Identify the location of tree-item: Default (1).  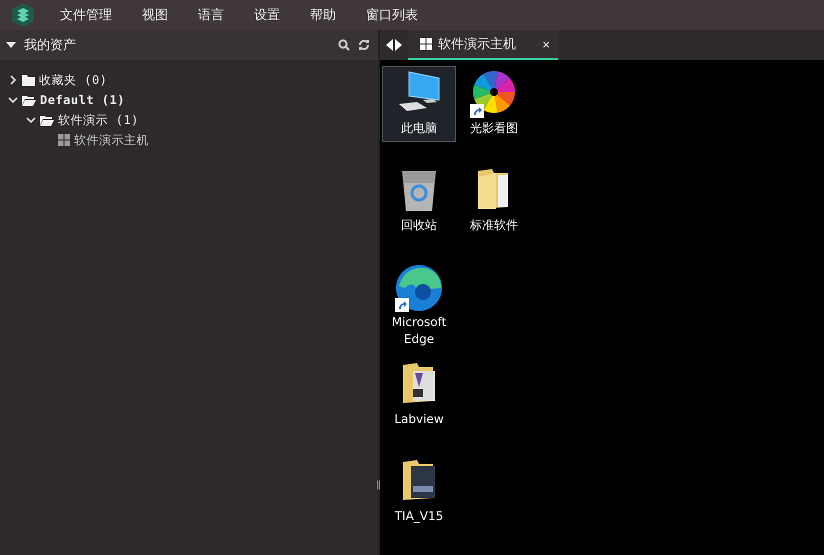
(82, 100).